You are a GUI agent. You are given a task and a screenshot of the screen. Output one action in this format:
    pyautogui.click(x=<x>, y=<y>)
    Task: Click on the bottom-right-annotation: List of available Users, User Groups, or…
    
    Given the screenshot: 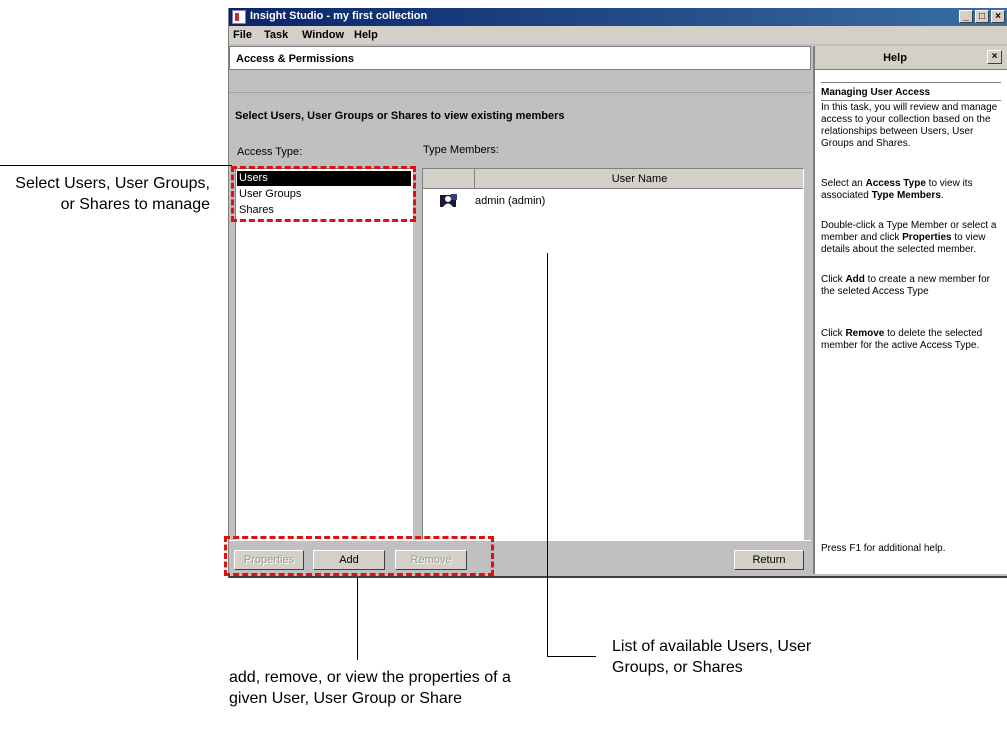 What is the action you would take?
    pyautogui.click(x=712, y=657)
    